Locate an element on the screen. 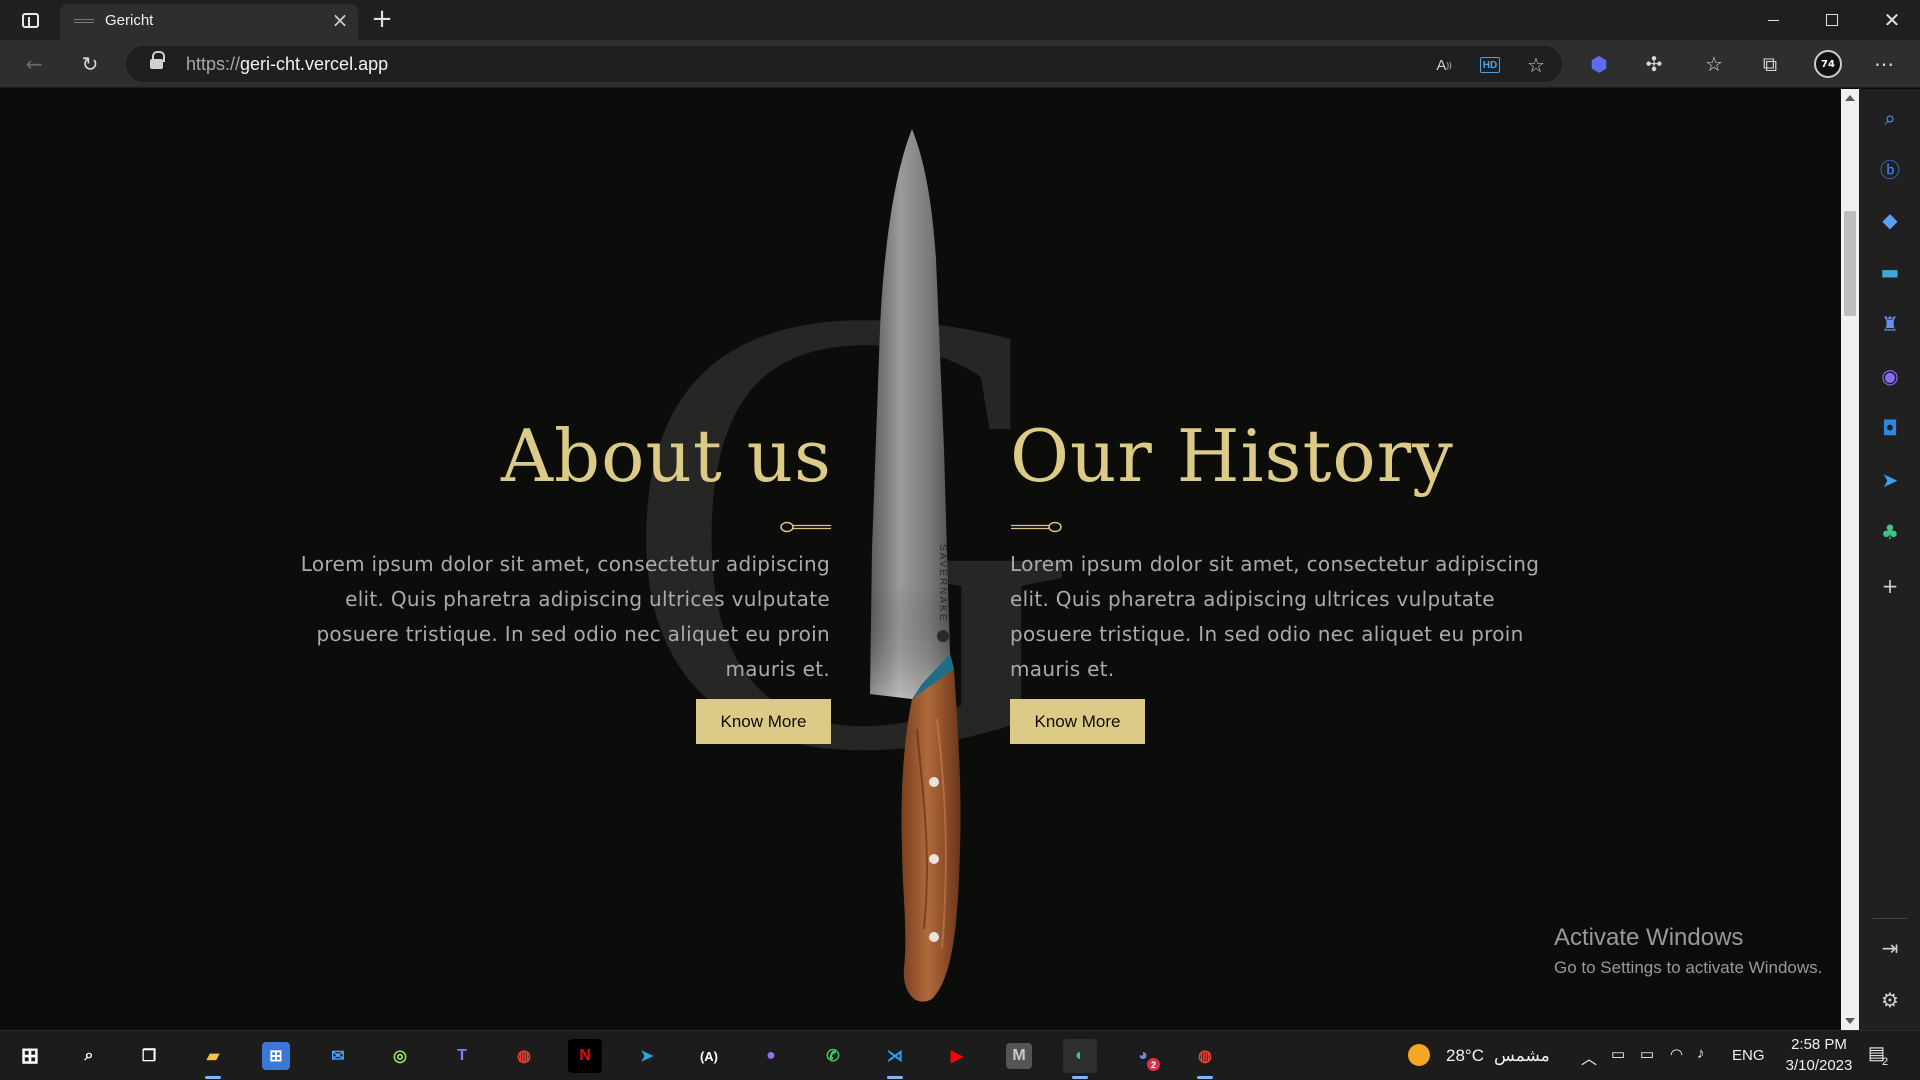 This screenshot has height=1080, width=1920. battery-icon: ▭ is located at coordinates (1647, 1054).